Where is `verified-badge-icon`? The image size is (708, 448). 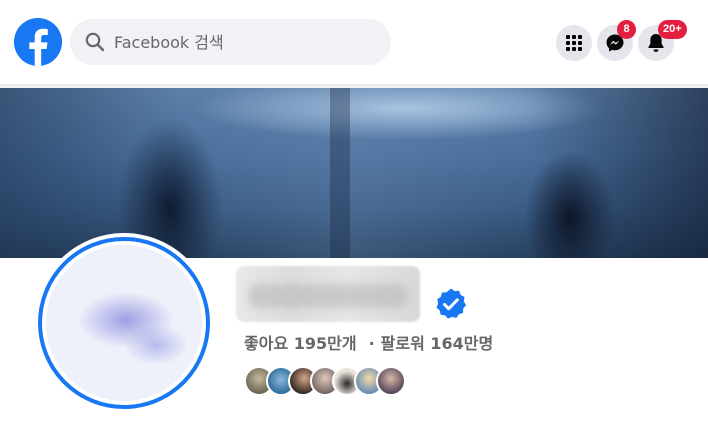 verified-badge-icon is located at coordinates (451, 303).